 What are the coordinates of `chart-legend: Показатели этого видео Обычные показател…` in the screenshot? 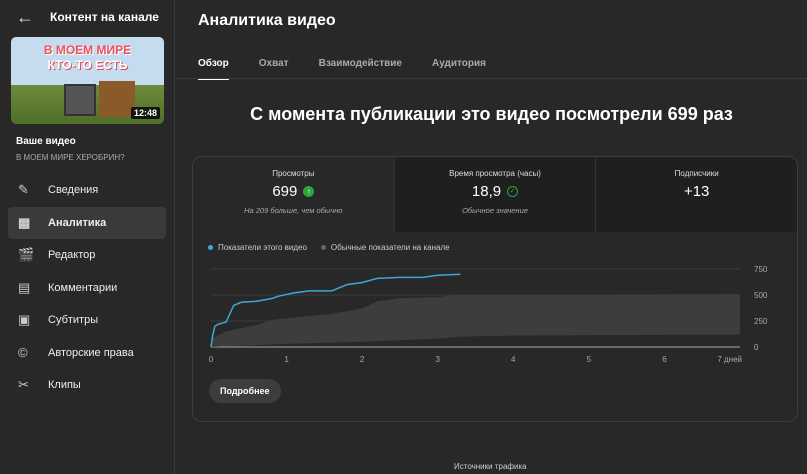 It's located at (329, 247).